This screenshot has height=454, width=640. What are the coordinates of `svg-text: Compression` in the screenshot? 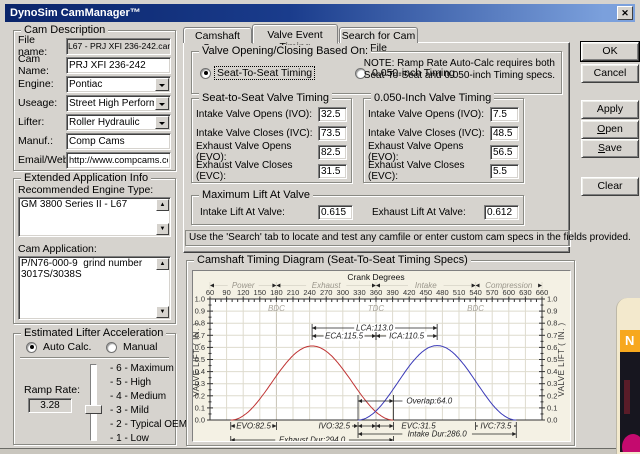 It's located at (509, 285).